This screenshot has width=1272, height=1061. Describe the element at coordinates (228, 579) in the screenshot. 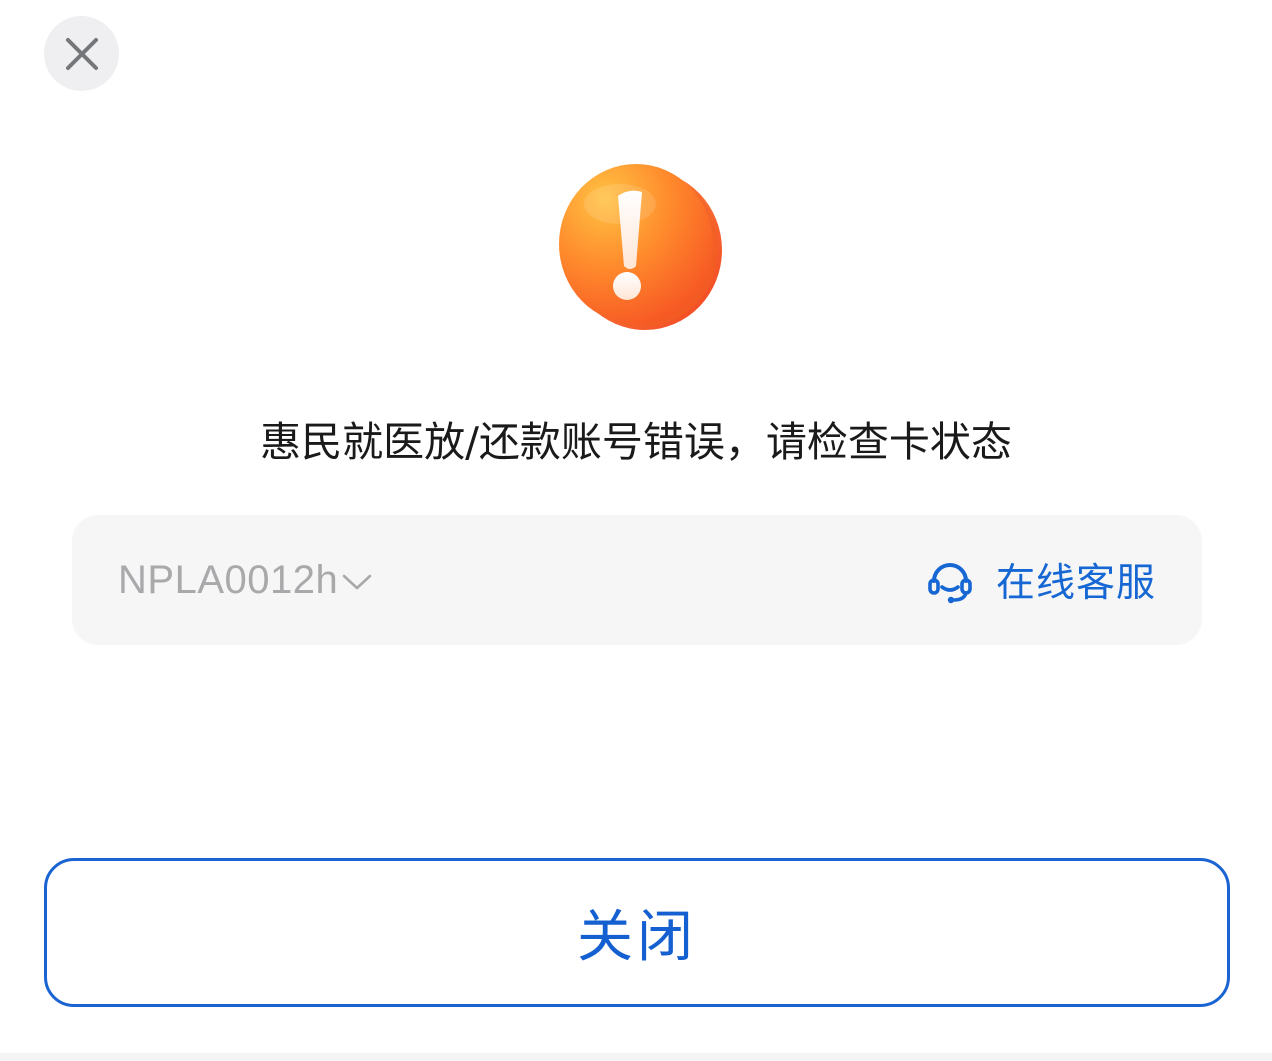

I see `account-number: NPLA0012h` at that location.